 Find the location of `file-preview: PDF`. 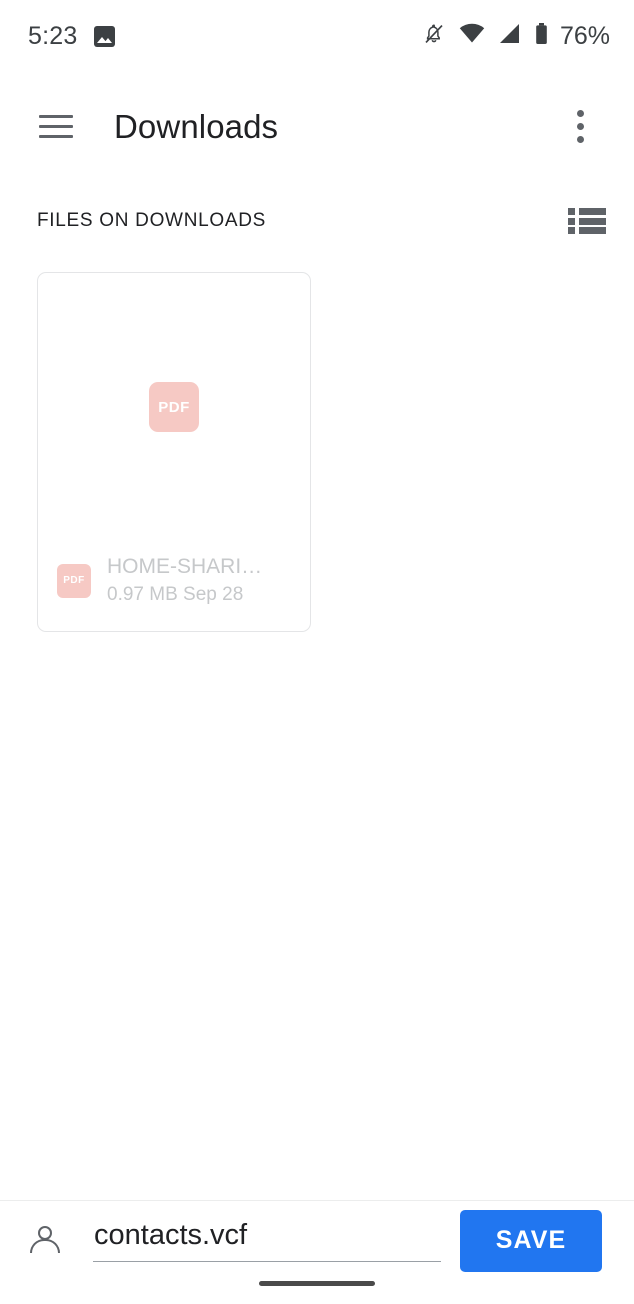

file-preview: PDF is located at coordinates (174, 407).